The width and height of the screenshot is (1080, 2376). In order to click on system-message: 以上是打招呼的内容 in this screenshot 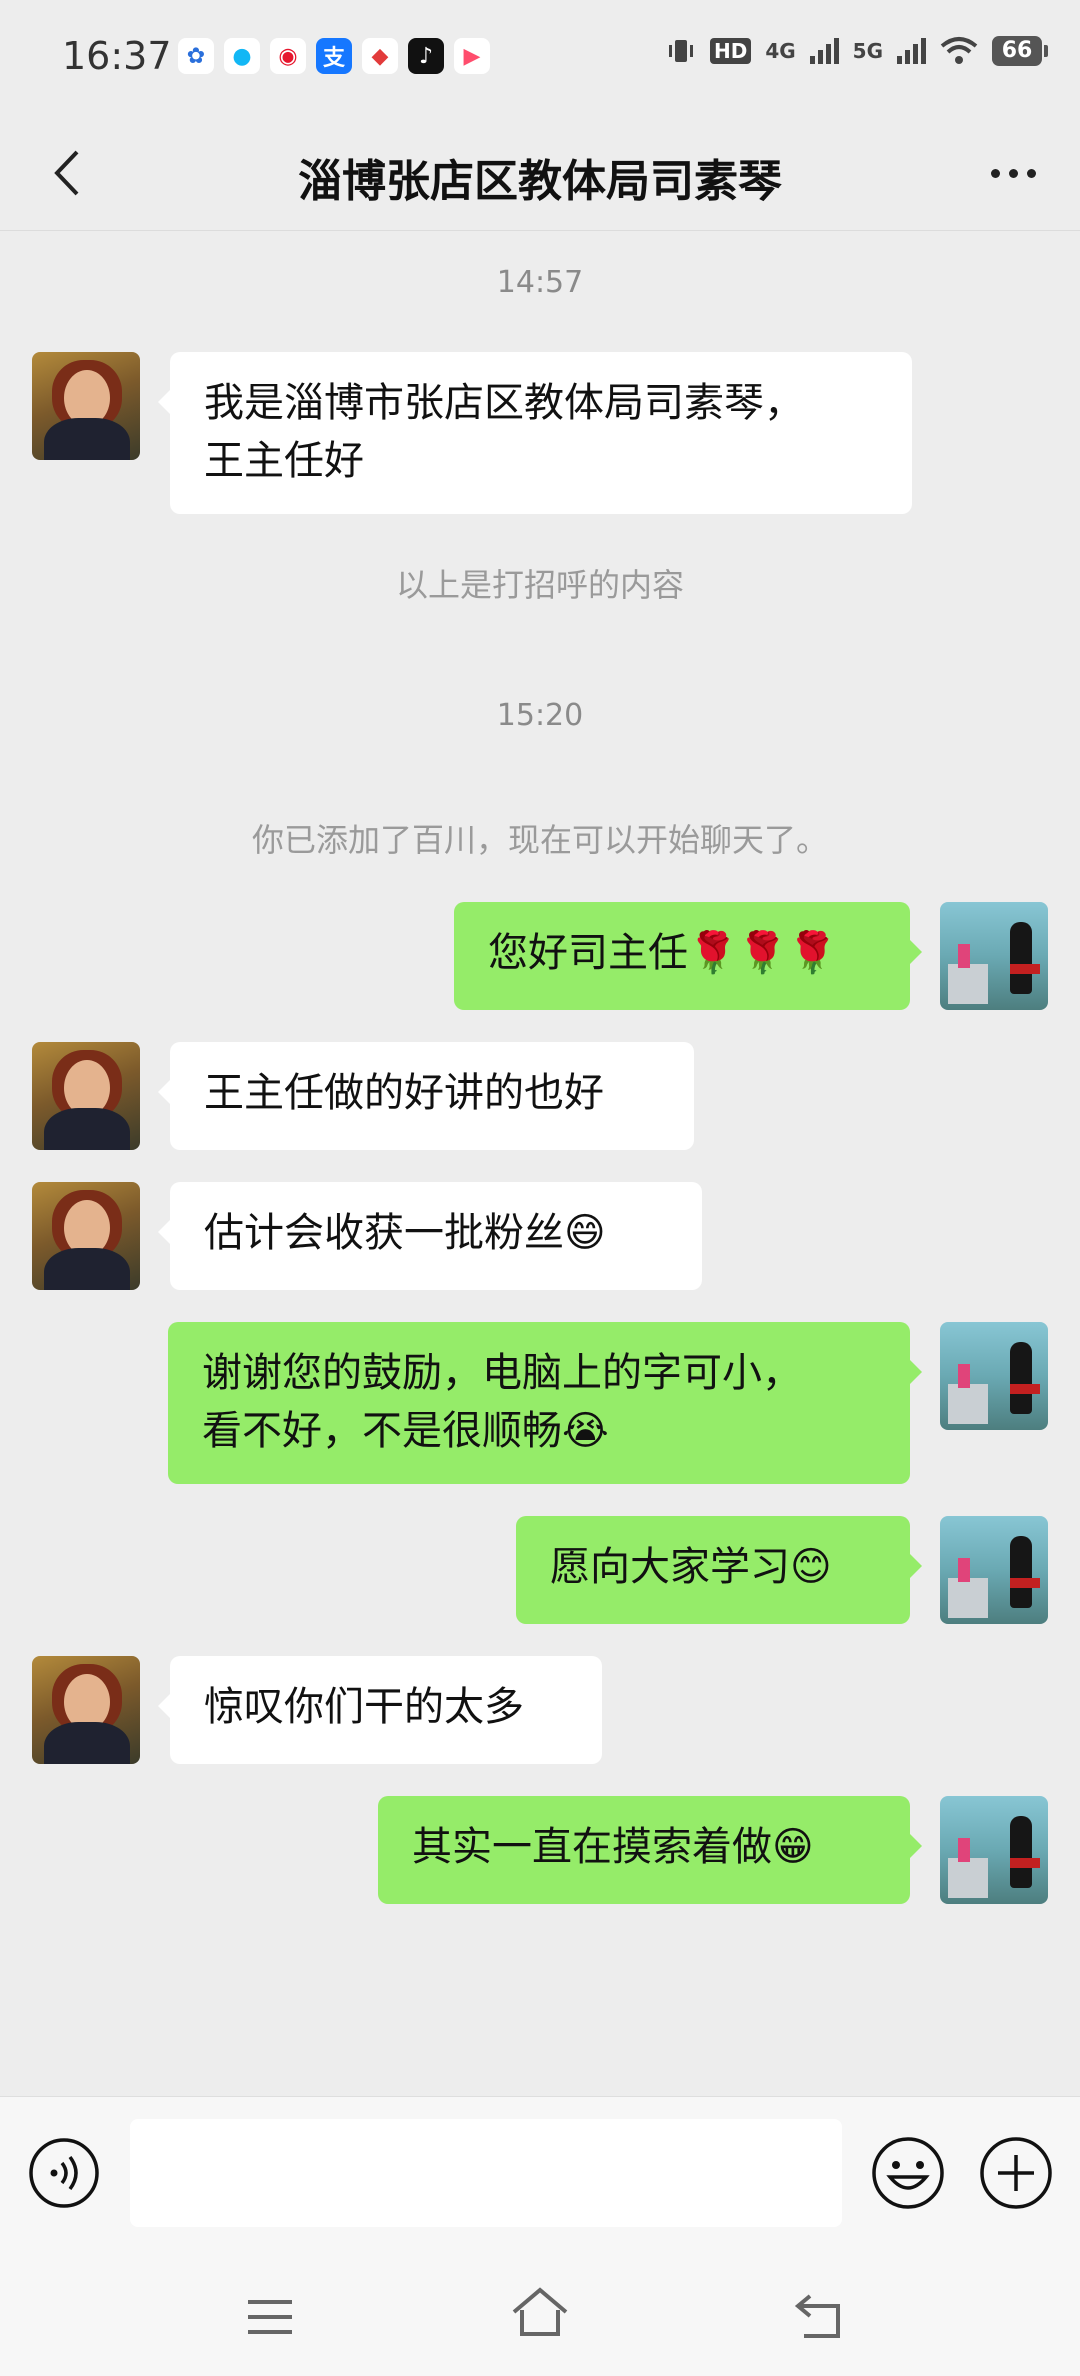, I will do `click(539, 585)`.